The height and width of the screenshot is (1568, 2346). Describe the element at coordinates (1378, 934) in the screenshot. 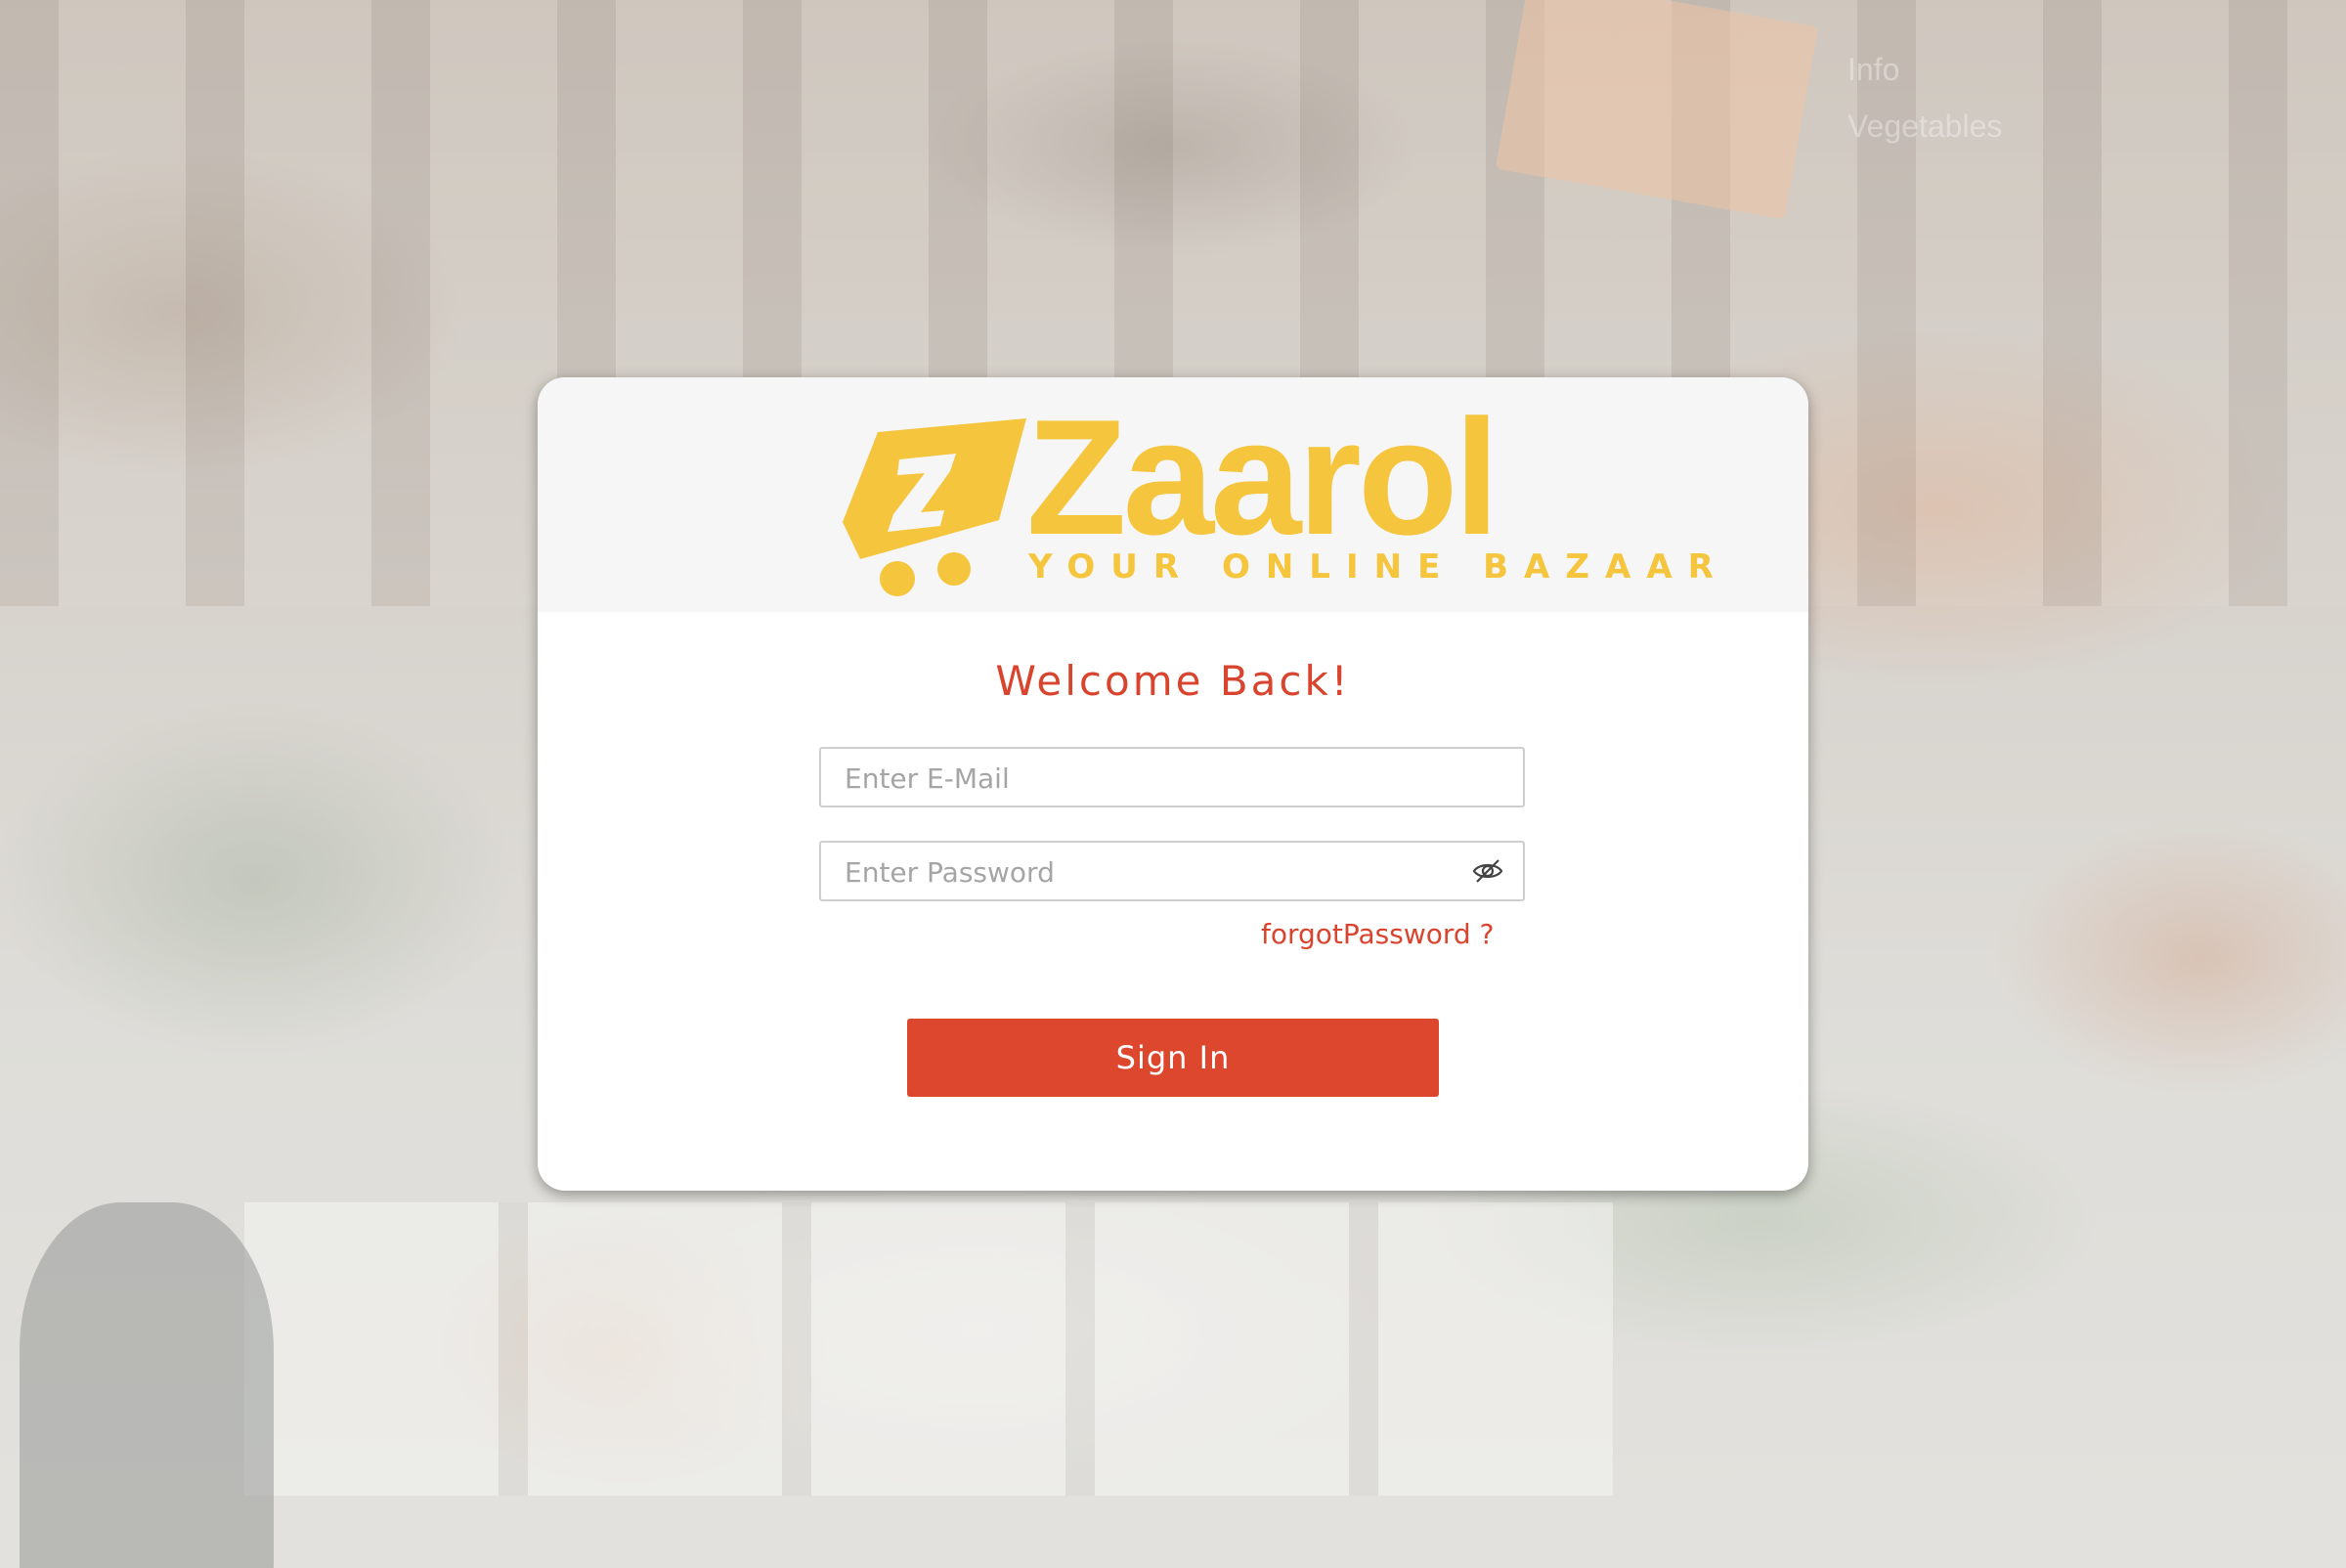

I see `forgot-password-link: forgotPassword ?` at that location.